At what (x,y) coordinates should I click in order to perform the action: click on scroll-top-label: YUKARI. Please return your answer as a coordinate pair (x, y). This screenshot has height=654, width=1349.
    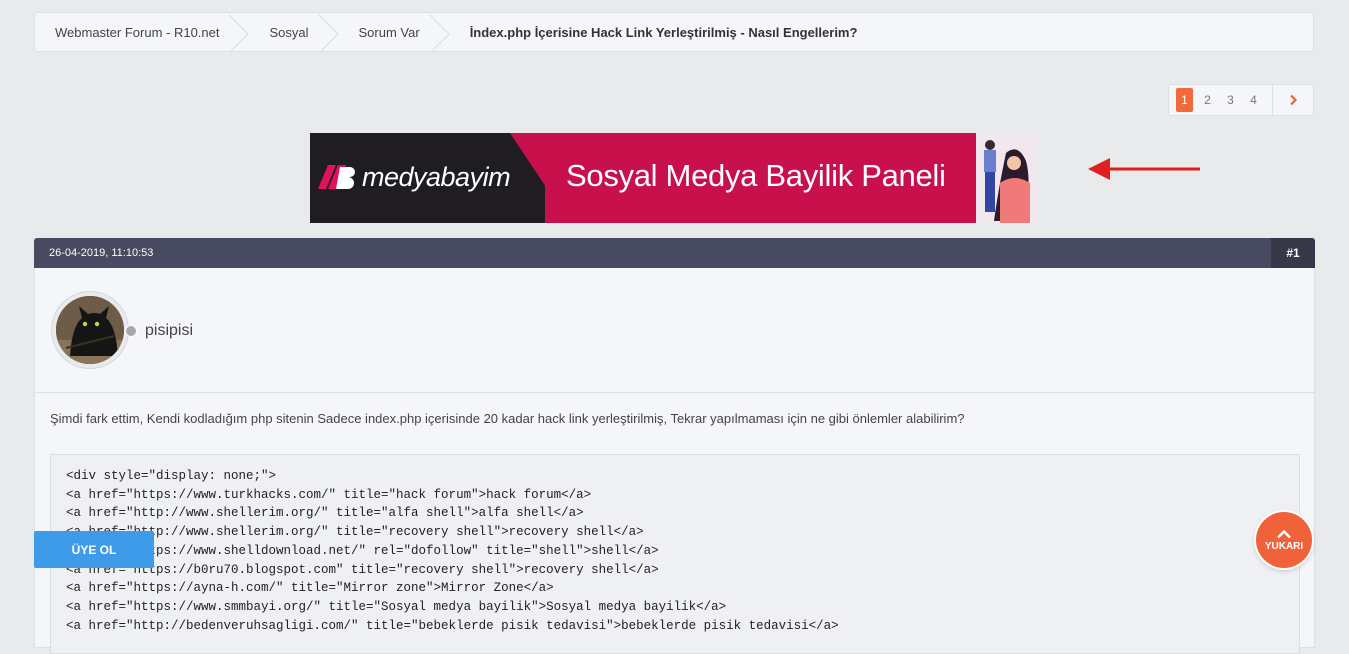
    Looking at the image, I should click on (1284, 546).